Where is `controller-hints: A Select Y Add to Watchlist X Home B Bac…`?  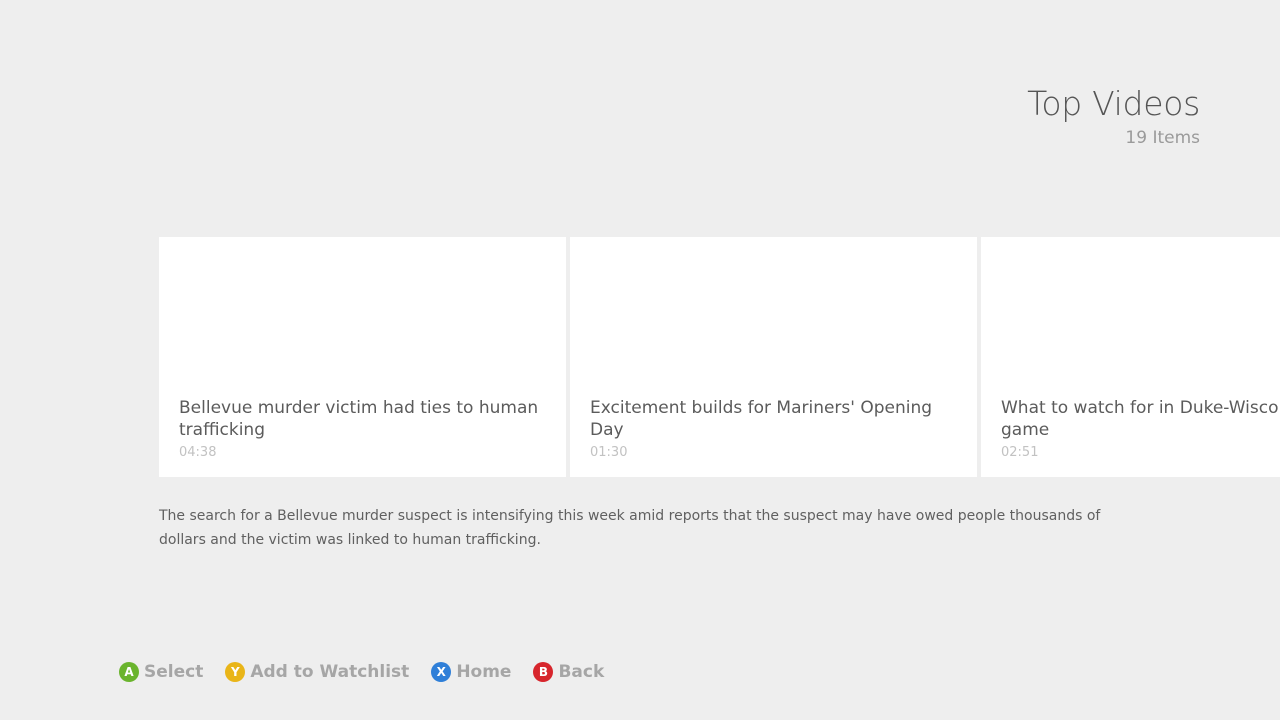 controller-hints: A Select Y Add to Watchlist X Home B Bac… is located at coordinates (372, 672).